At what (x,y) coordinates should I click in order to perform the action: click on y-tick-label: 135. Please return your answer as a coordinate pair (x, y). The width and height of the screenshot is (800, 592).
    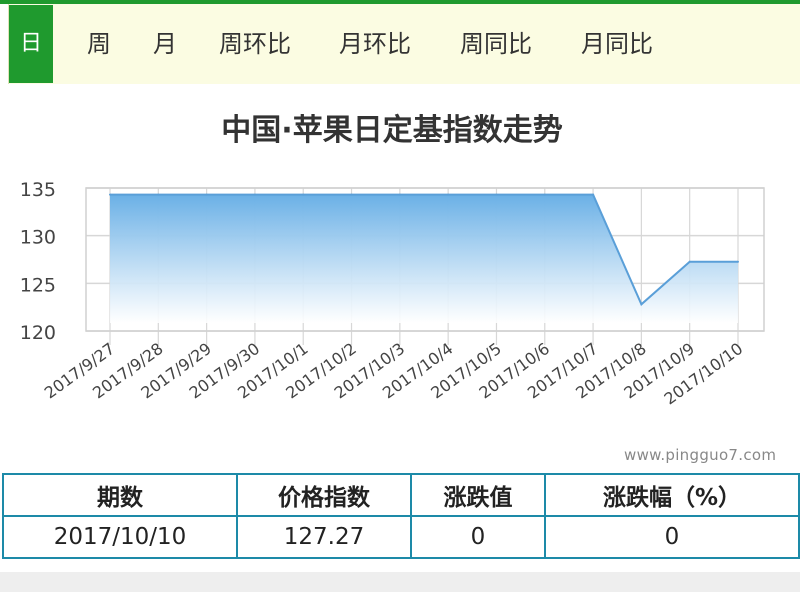
    Looking at the image, I should click on (38, 190).